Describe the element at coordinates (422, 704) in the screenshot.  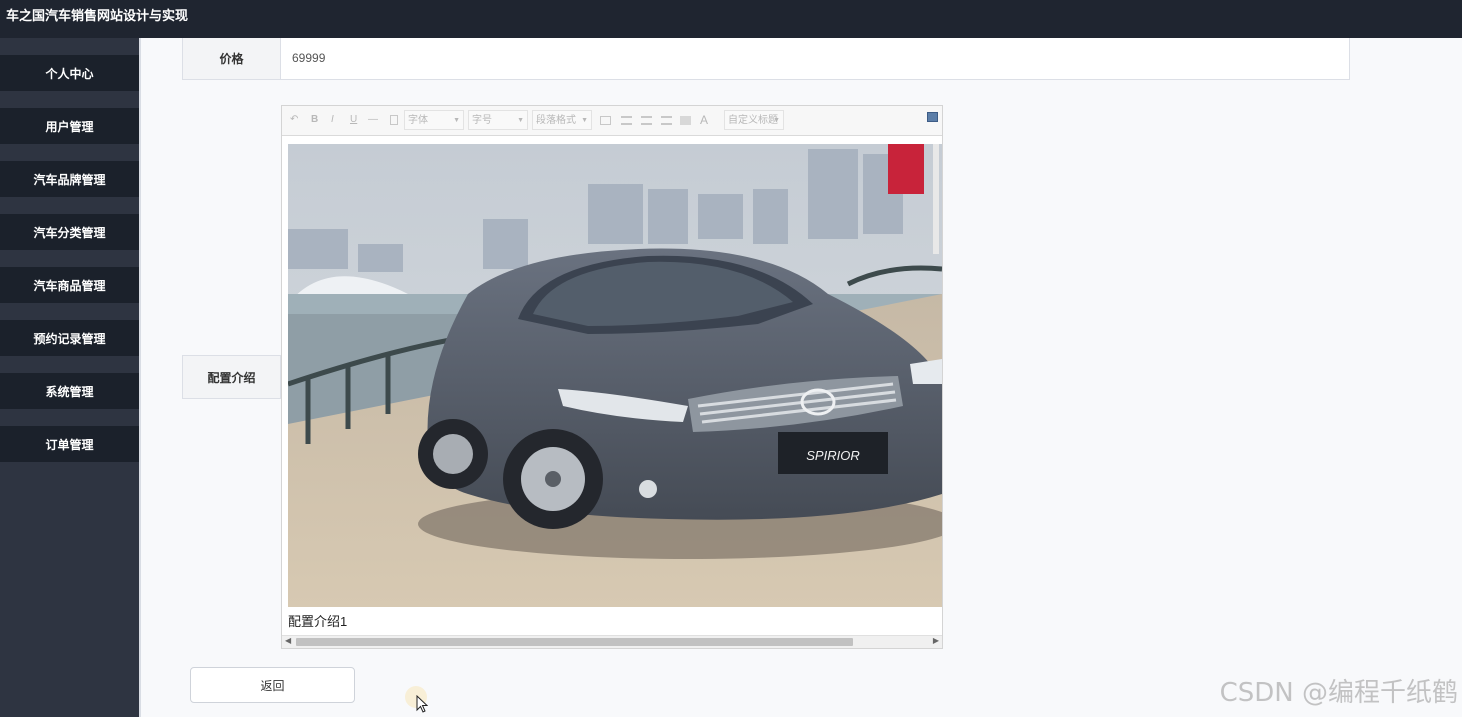
I see `mouse-cursor-icon` at that location.